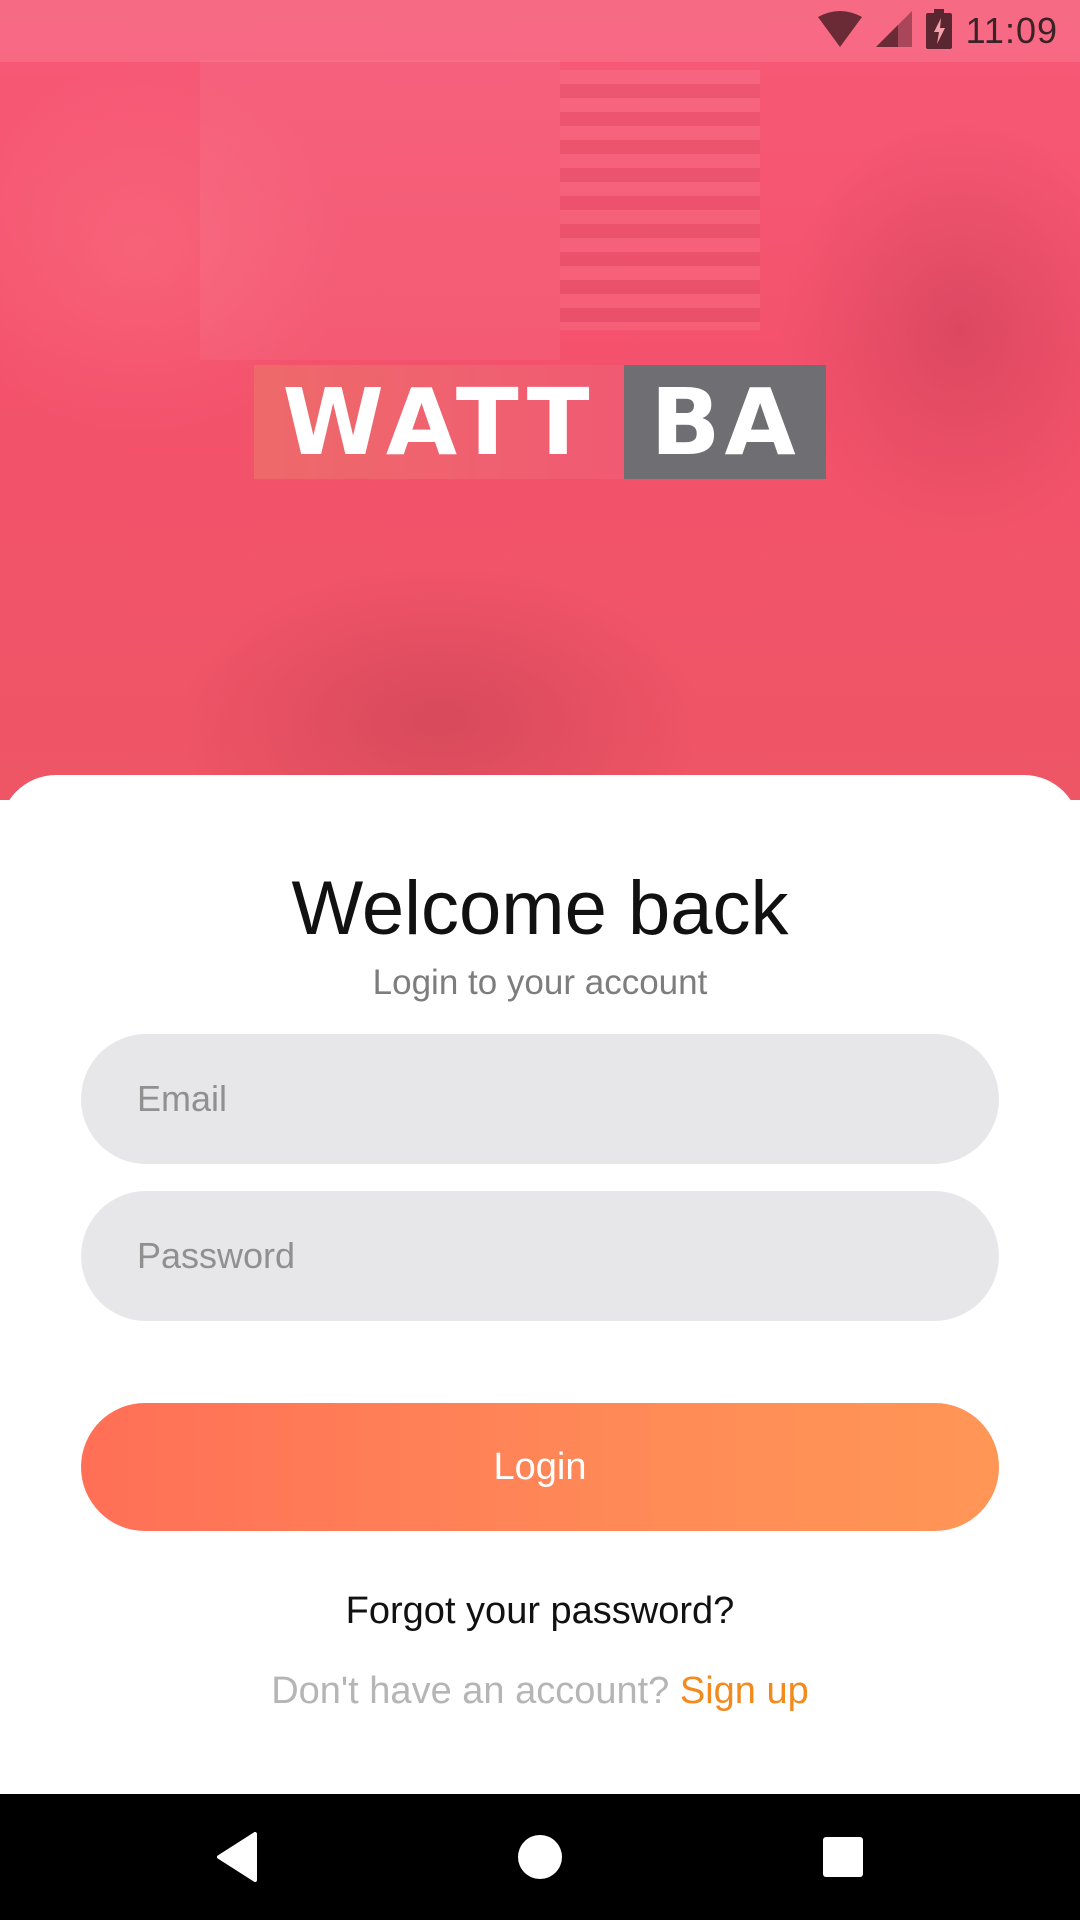 This screenshot has height=1920, width=1080. I want to click on logo-left-text: WATT, so click(439, 422).